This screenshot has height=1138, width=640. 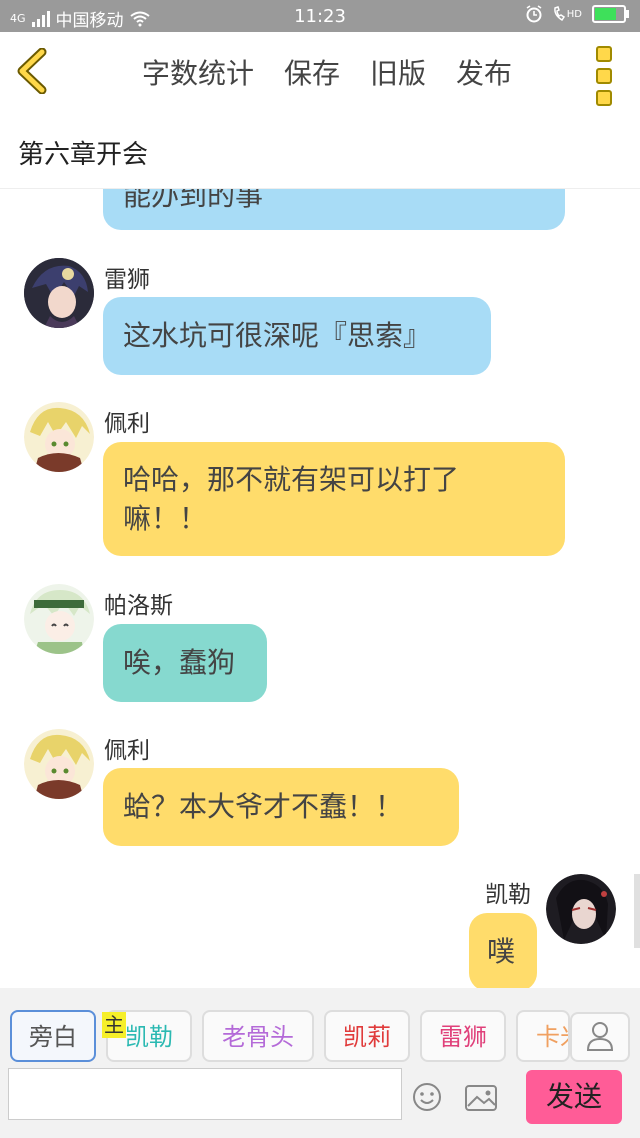 What do you see at coordinates (263, 806) in the screenshot?
I see `message-text: 蛤？本大爷才不蠢！！` at bounding box center [263, 806].